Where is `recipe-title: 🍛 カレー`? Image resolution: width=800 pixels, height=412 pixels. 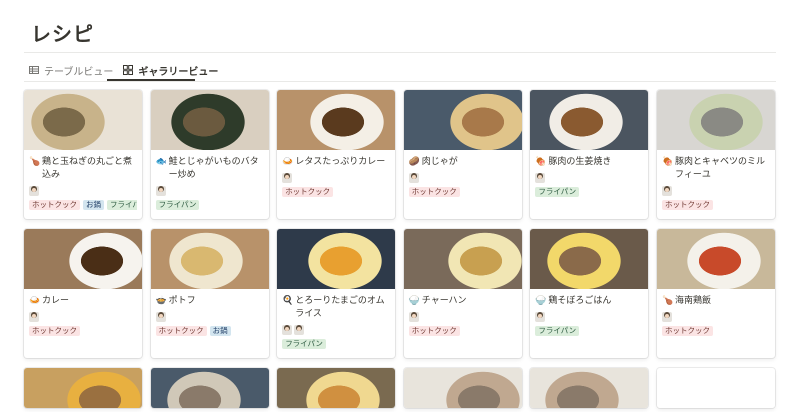
recipe-title: 🍛 カレー is located at coordinates (83, 301).